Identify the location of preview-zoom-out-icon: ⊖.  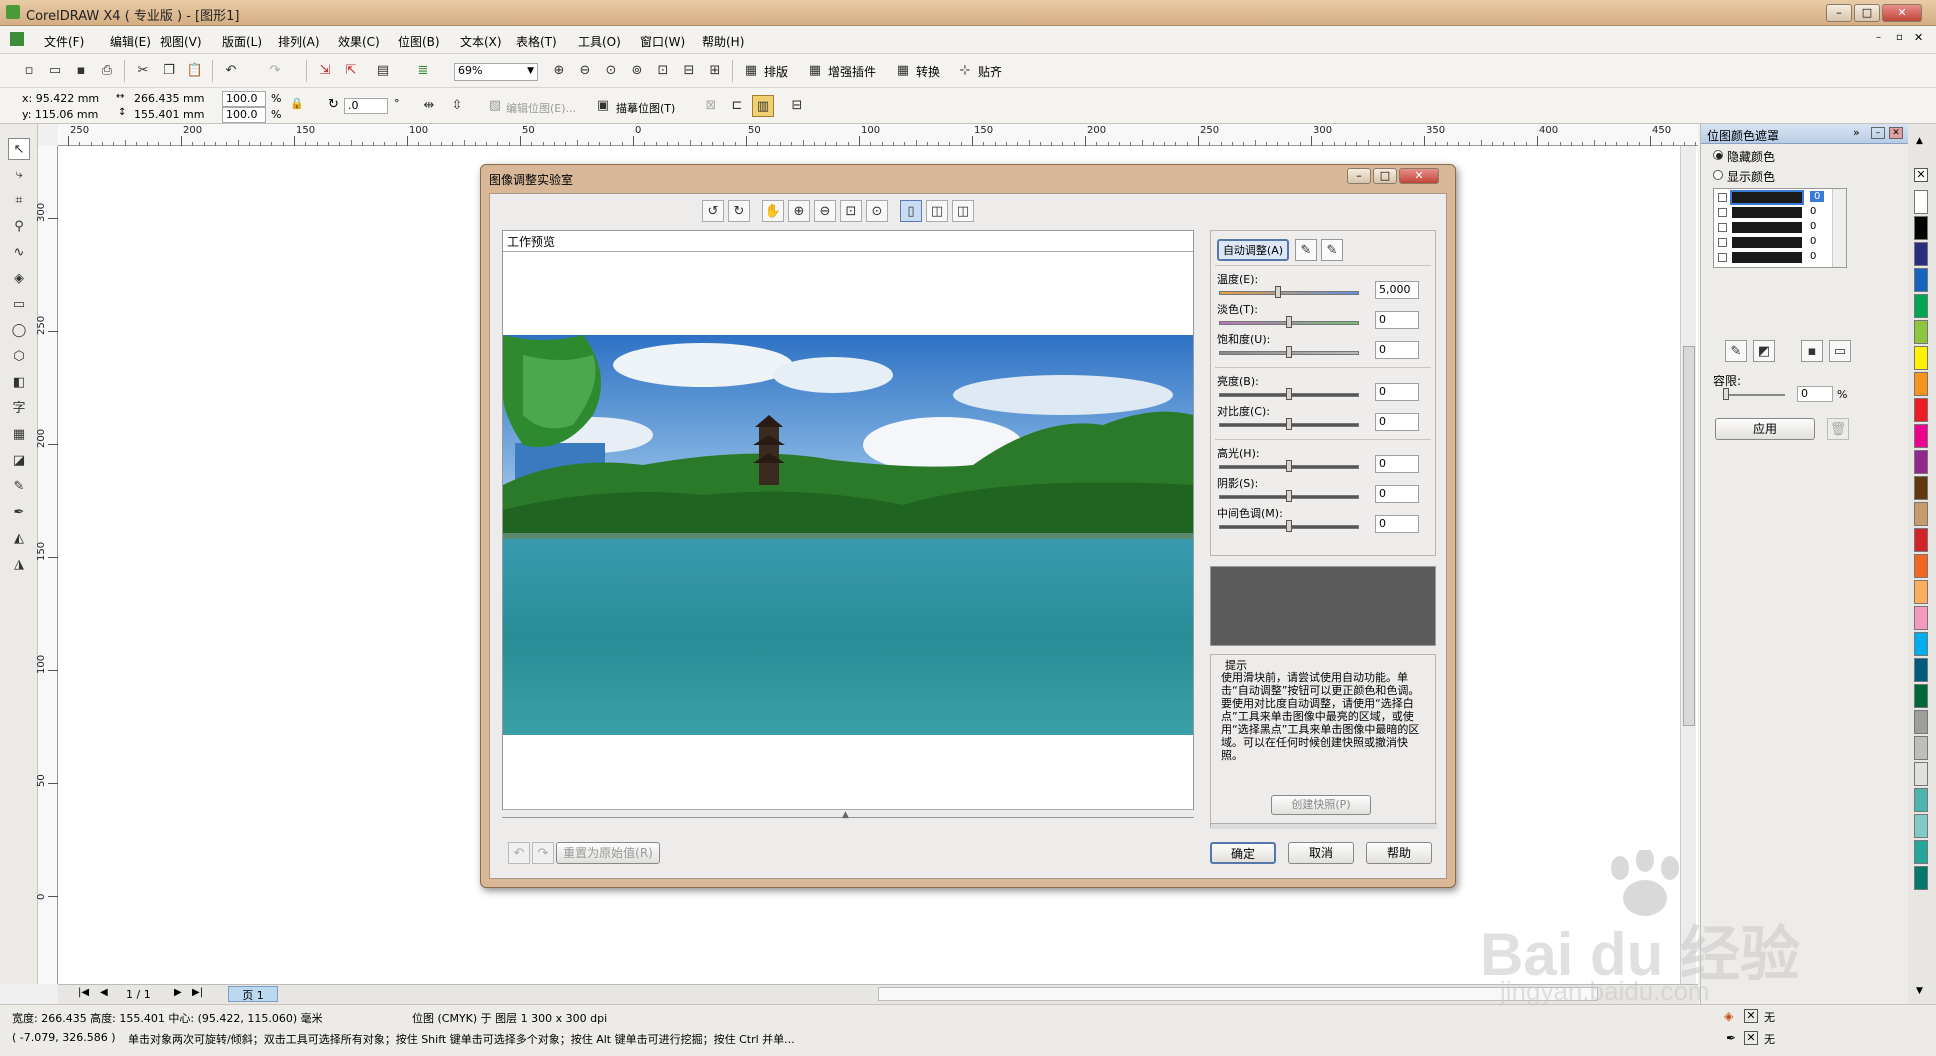
(825, 211).